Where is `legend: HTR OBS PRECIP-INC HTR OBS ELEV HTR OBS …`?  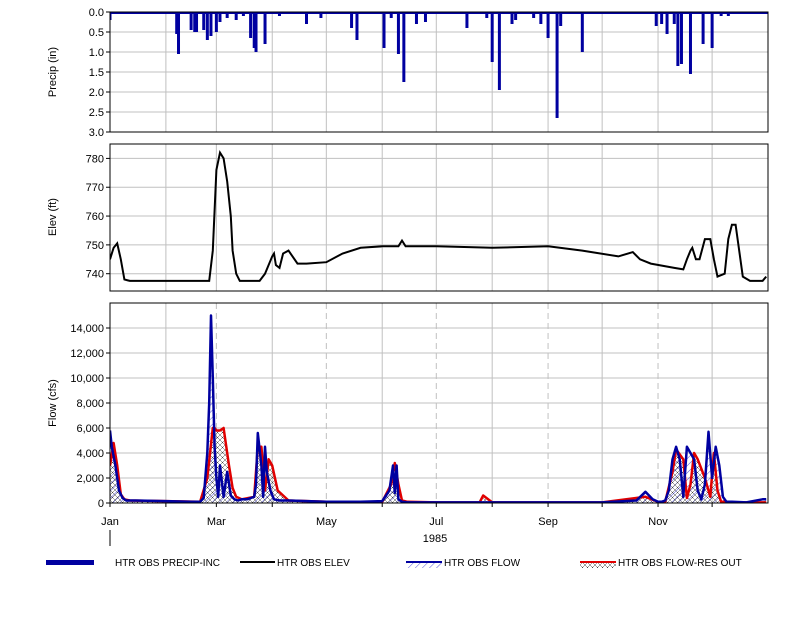
legend: HTR OBS PRECIP-INC HTR OBS ELEV HTR OBS … is located at coordinates (394, 563).